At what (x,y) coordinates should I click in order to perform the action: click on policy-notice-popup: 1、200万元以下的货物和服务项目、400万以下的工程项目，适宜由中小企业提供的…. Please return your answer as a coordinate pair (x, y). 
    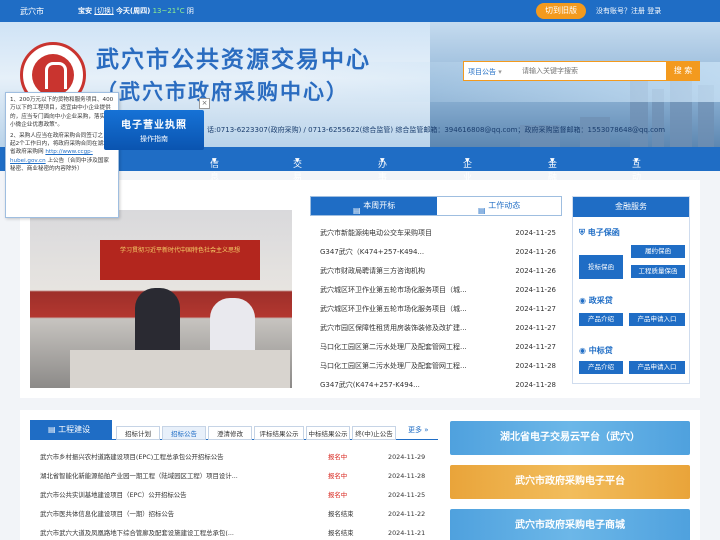
    Looking at the image, I should click on (62, 155).